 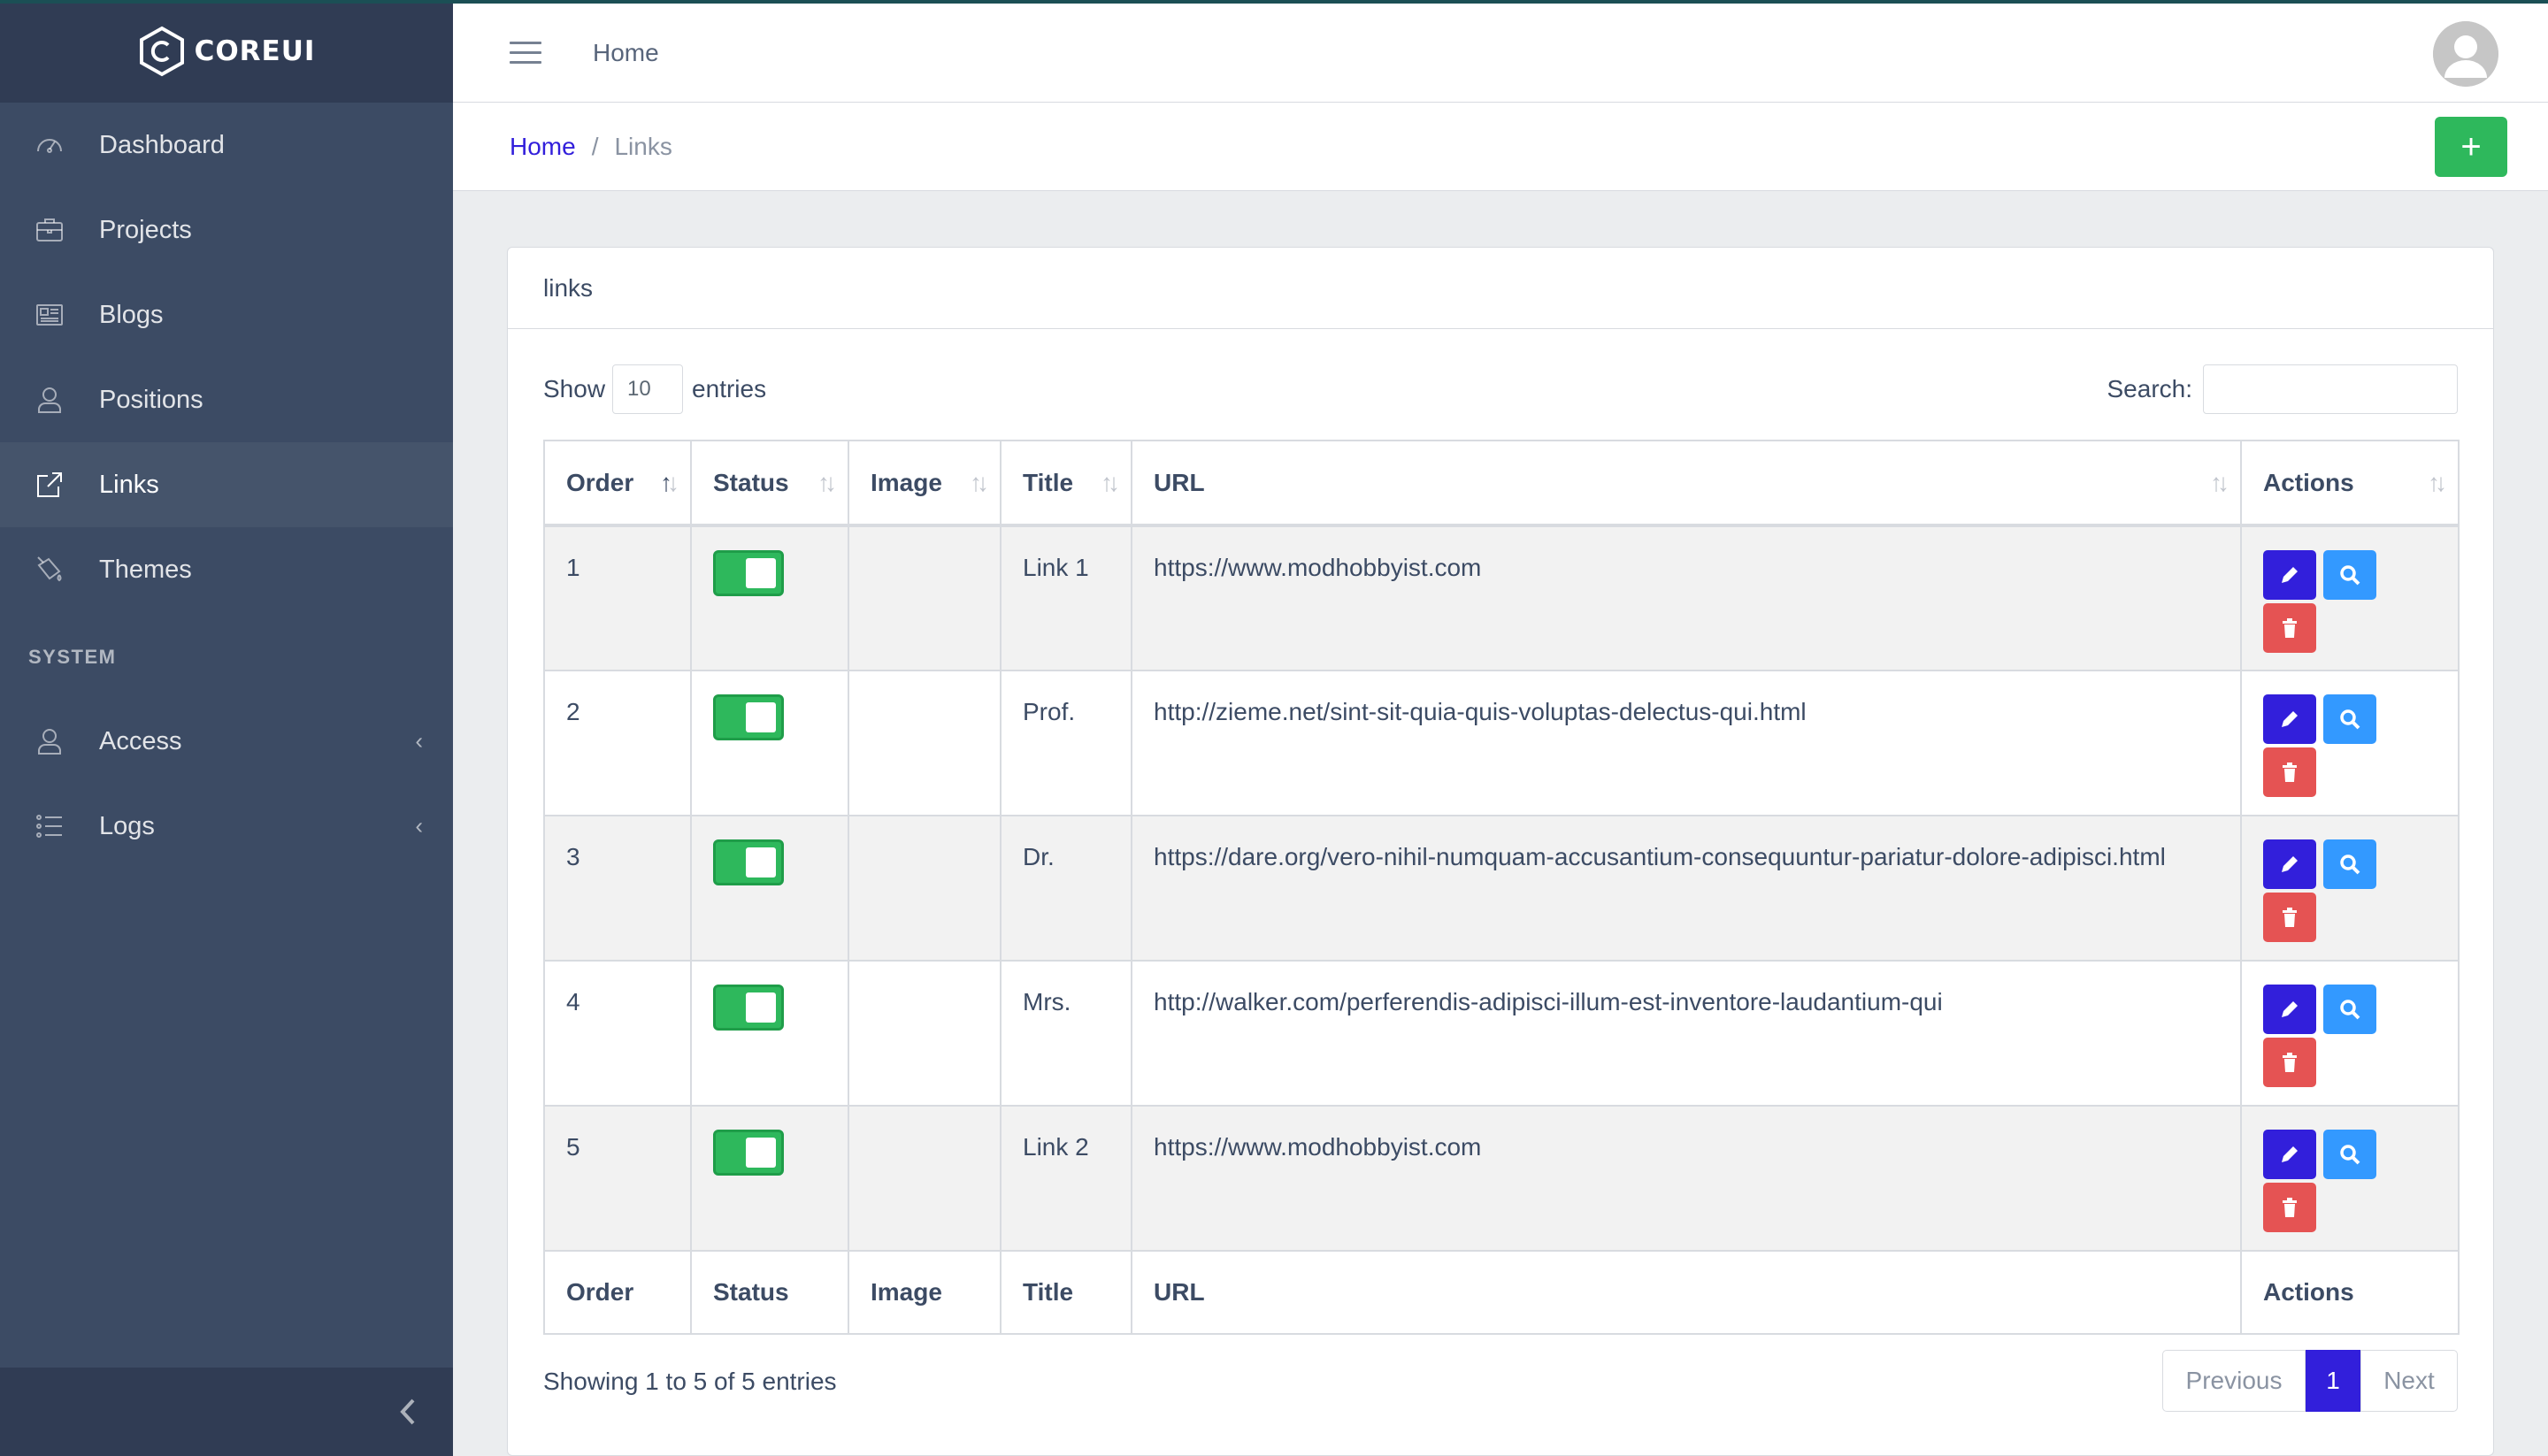 I want to click on search-label: Search:, so click(x=2150, y=388).